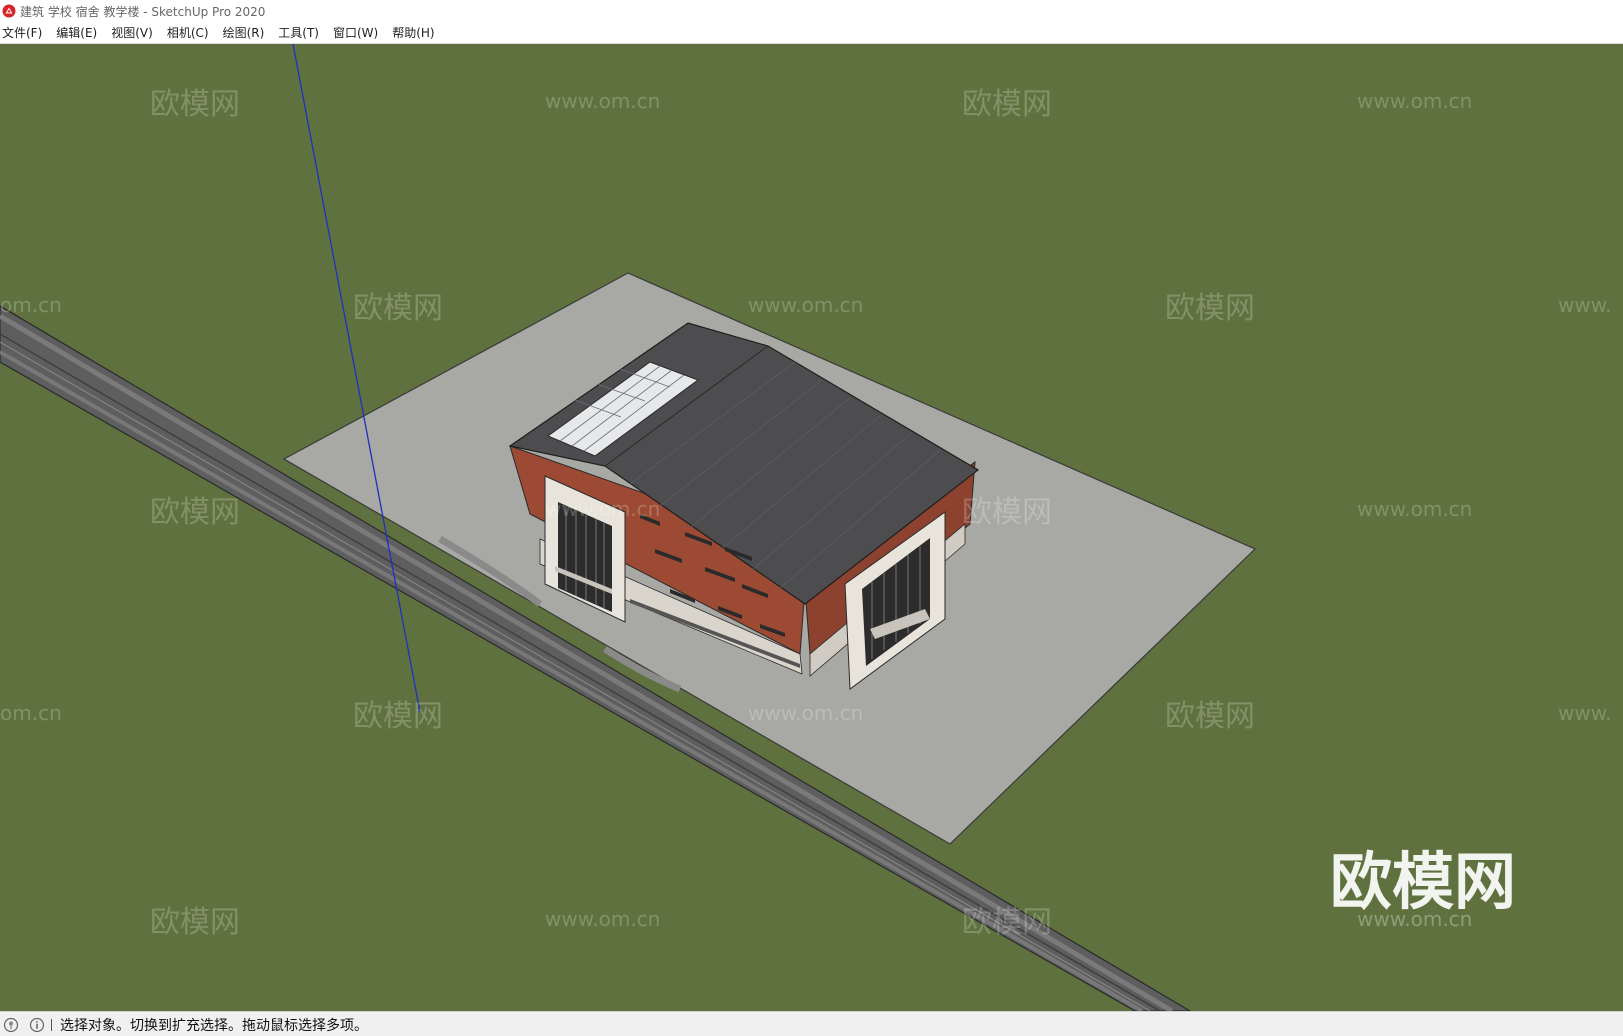  I want to click on menu-window: 窗口(W), so click(358, 32).